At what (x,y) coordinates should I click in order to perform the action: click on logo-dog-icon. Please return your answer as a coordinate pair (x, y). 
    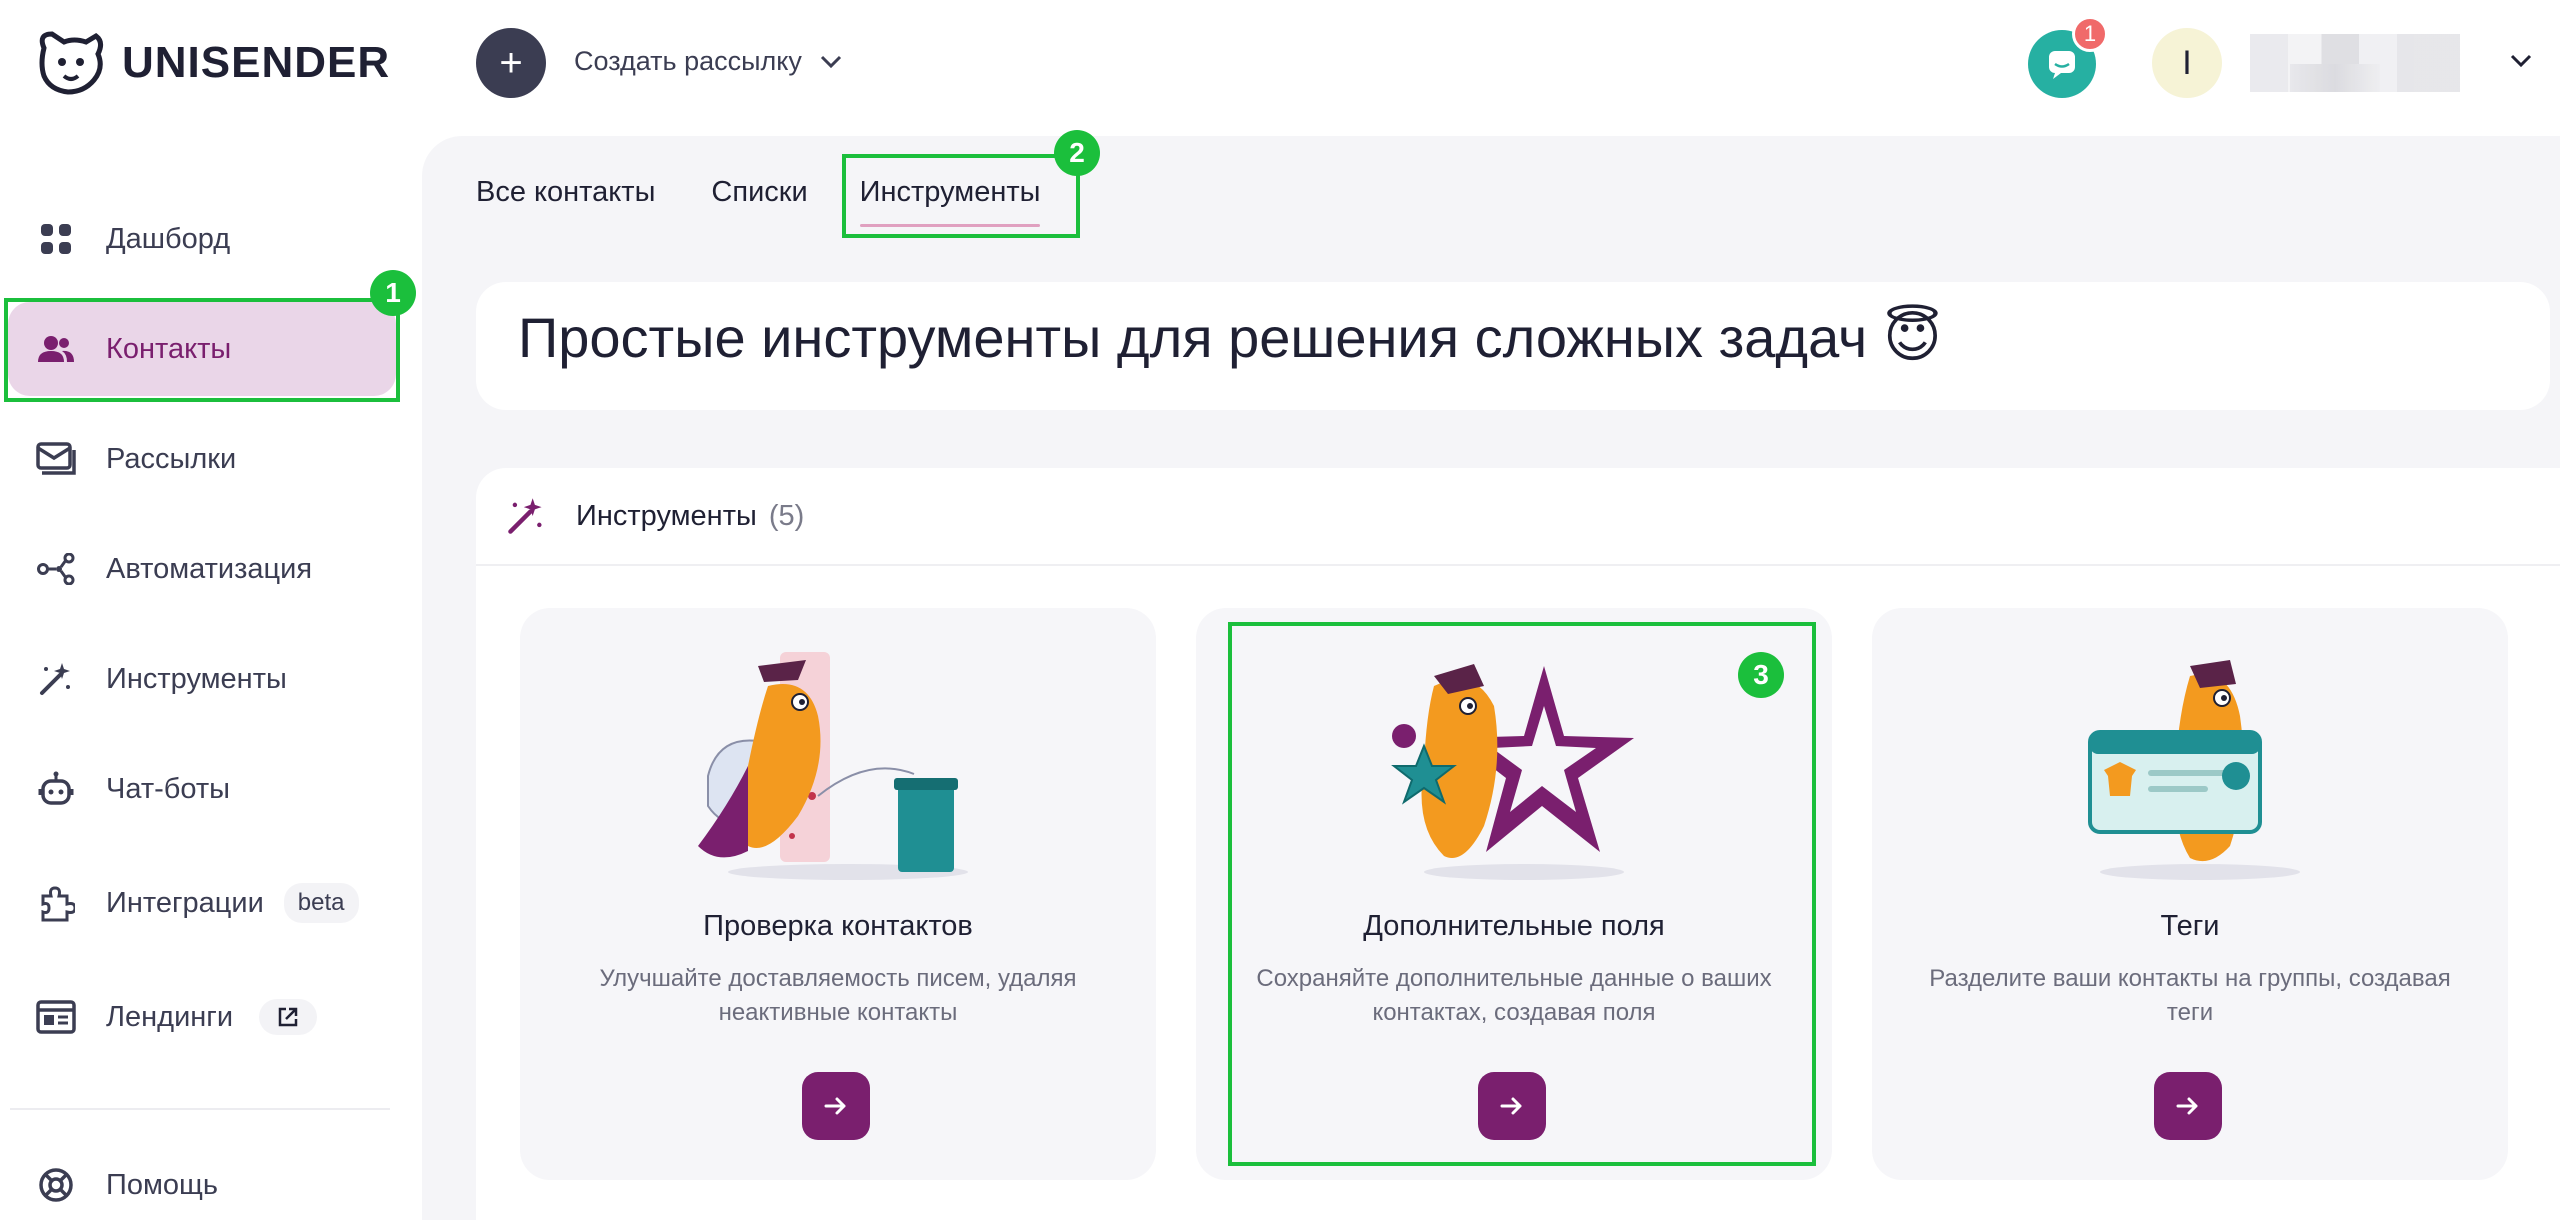
    Looking at the image, I should click on (71, 63).